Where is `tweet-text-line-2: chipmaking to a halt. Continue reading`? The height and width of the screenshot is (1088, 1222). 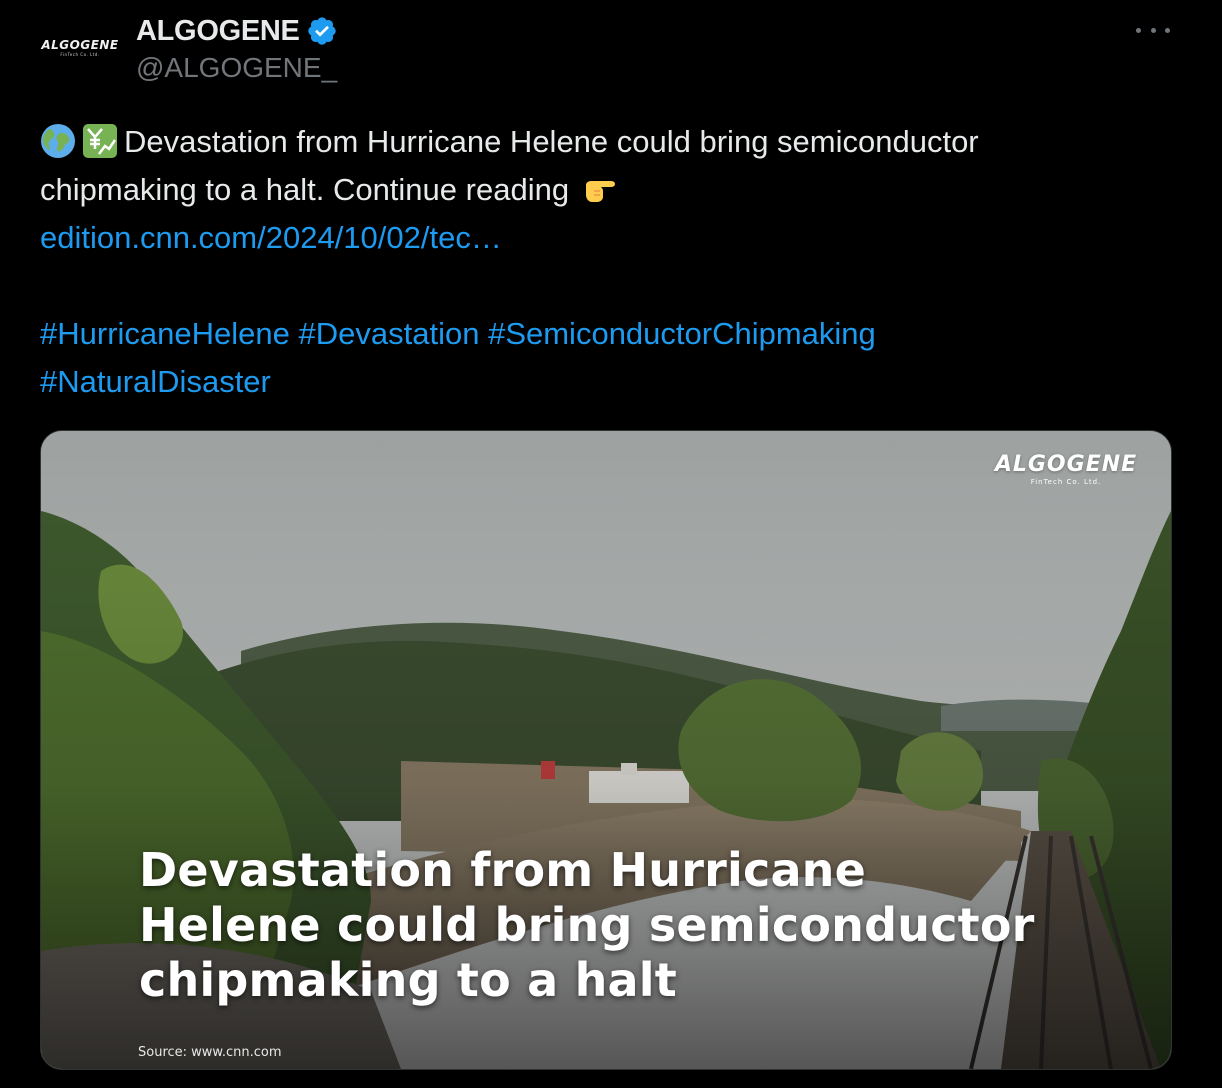 tweet-text-line-2: chipmaking to a halt. Continue reading is located at coordinates (610, 190).